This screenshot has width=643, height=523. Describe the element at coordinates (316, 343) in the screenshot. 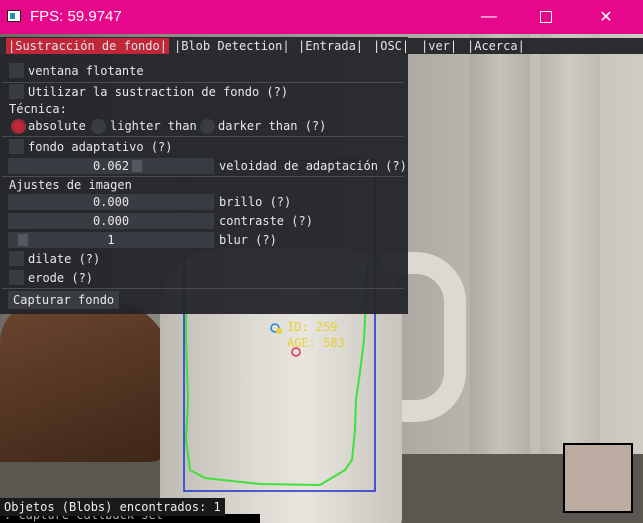

I see `blob-age-label: AGE: 583` at that location.